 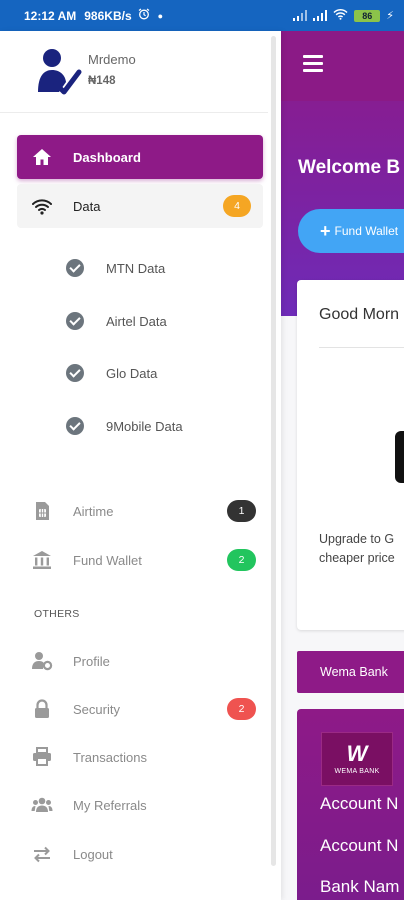 I want to click on network-speed: 986KB/s, so click(x=108, y=15).